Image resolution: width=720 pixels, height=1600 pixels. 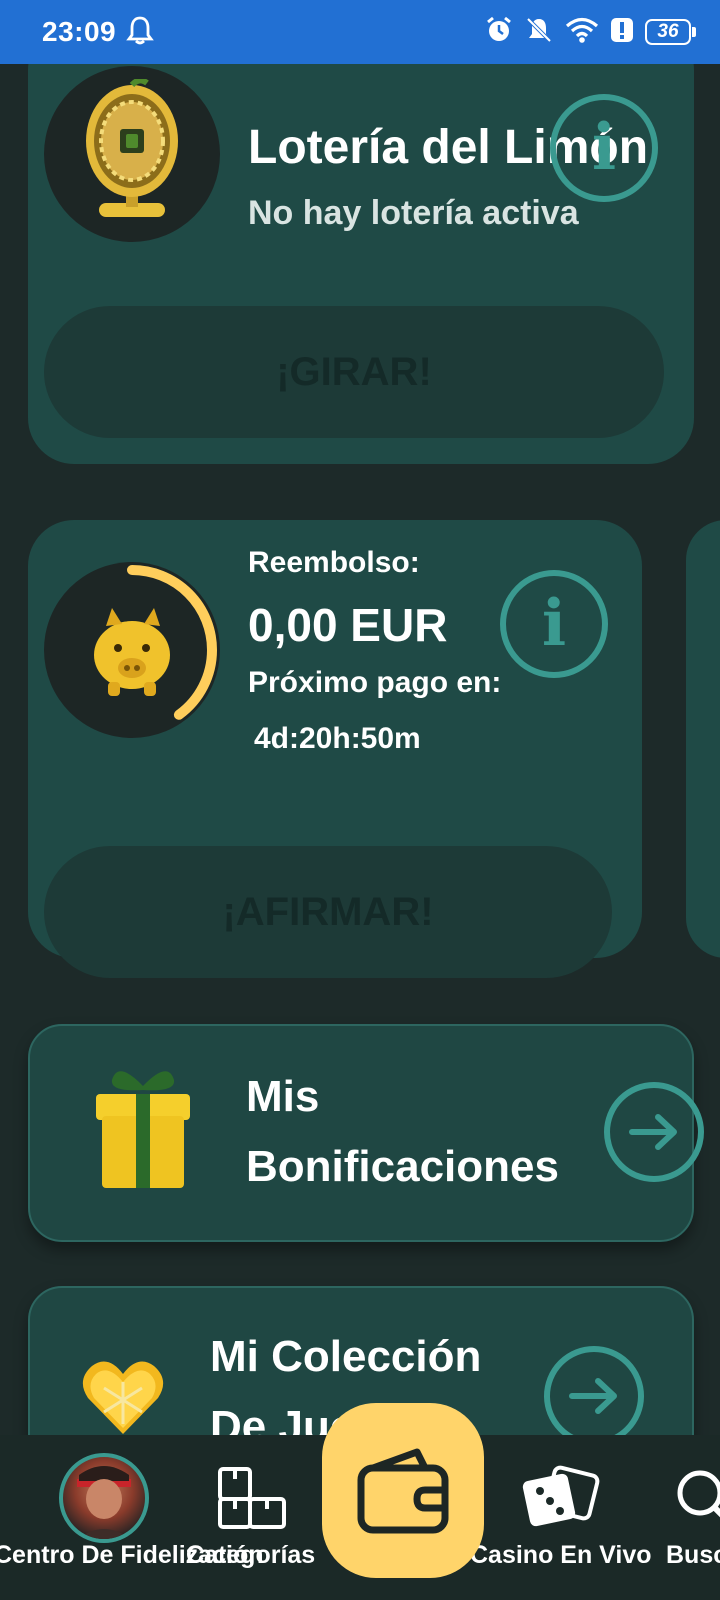 What do you see at coordinates (402, 1166) in the screenshot?
I see `my-bonuses-title-line2: Bonificaciones` at bounding box center [402, 1166].